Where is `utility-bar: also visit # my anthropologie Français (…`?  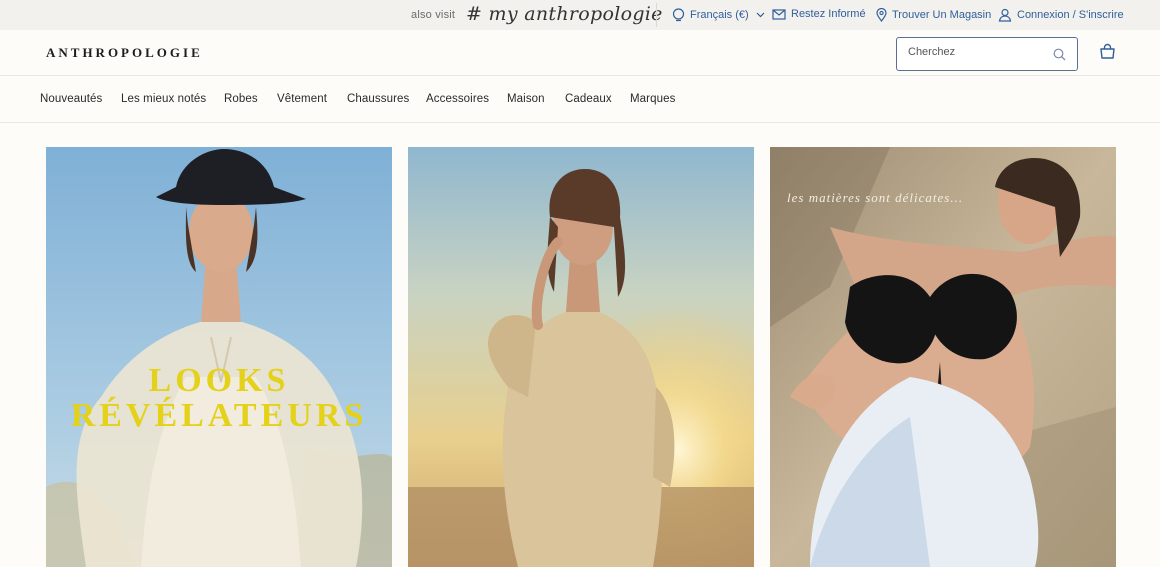 utility-bar: also visit # my anthropologie Français (… is located at coordinates (580, 15).